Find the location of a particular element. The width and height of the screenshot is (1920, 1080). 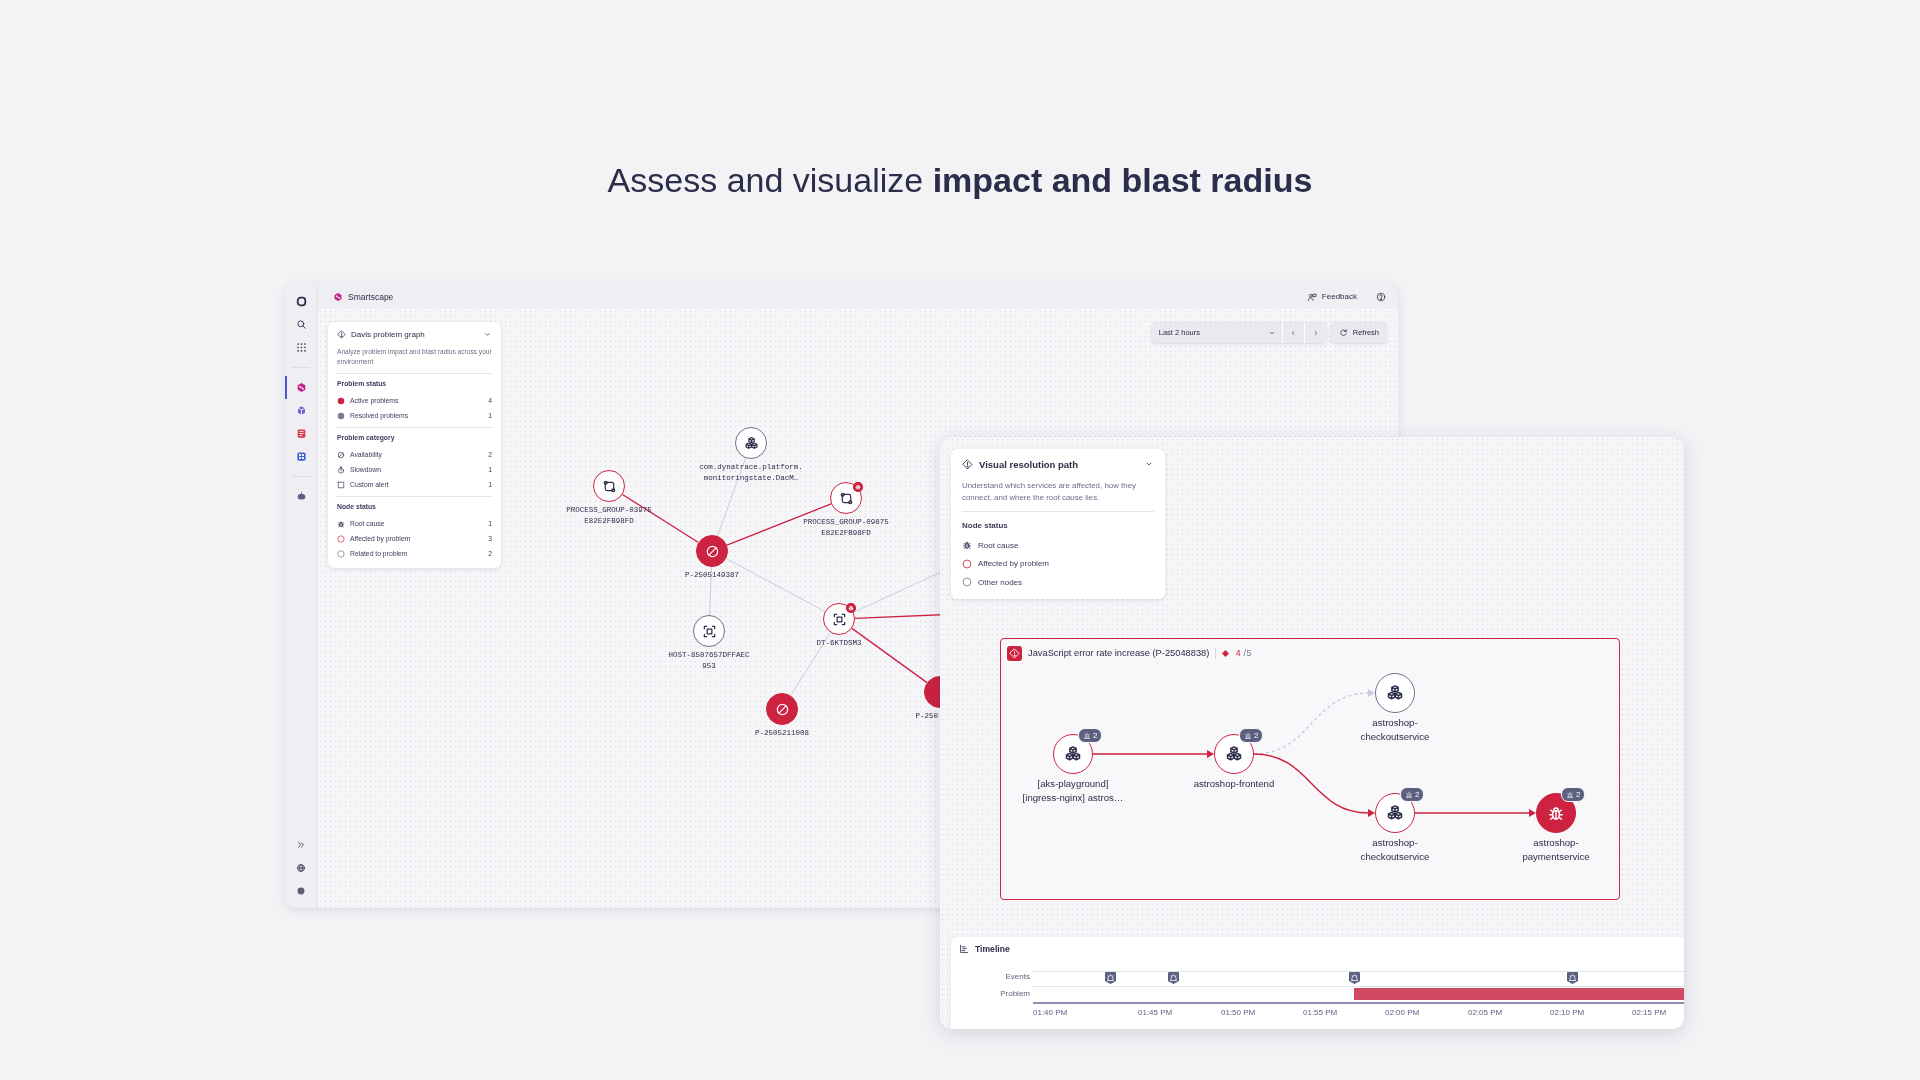

affected-count: 4 /5 is located at coordinates (1243, 653).